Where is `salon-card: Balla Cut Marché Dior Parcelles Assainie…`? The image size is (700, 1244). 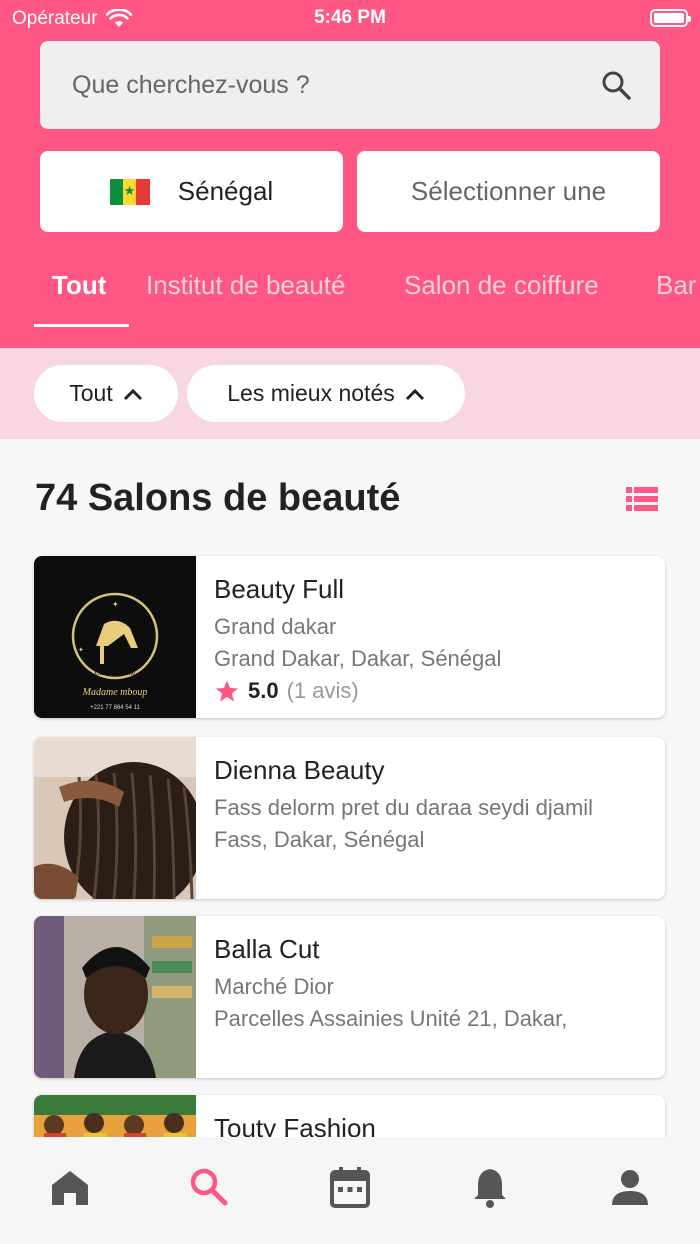
salon-card: Balla Cut Marché Dior Parcelles Assainie… is located at coordinates (349, 997).